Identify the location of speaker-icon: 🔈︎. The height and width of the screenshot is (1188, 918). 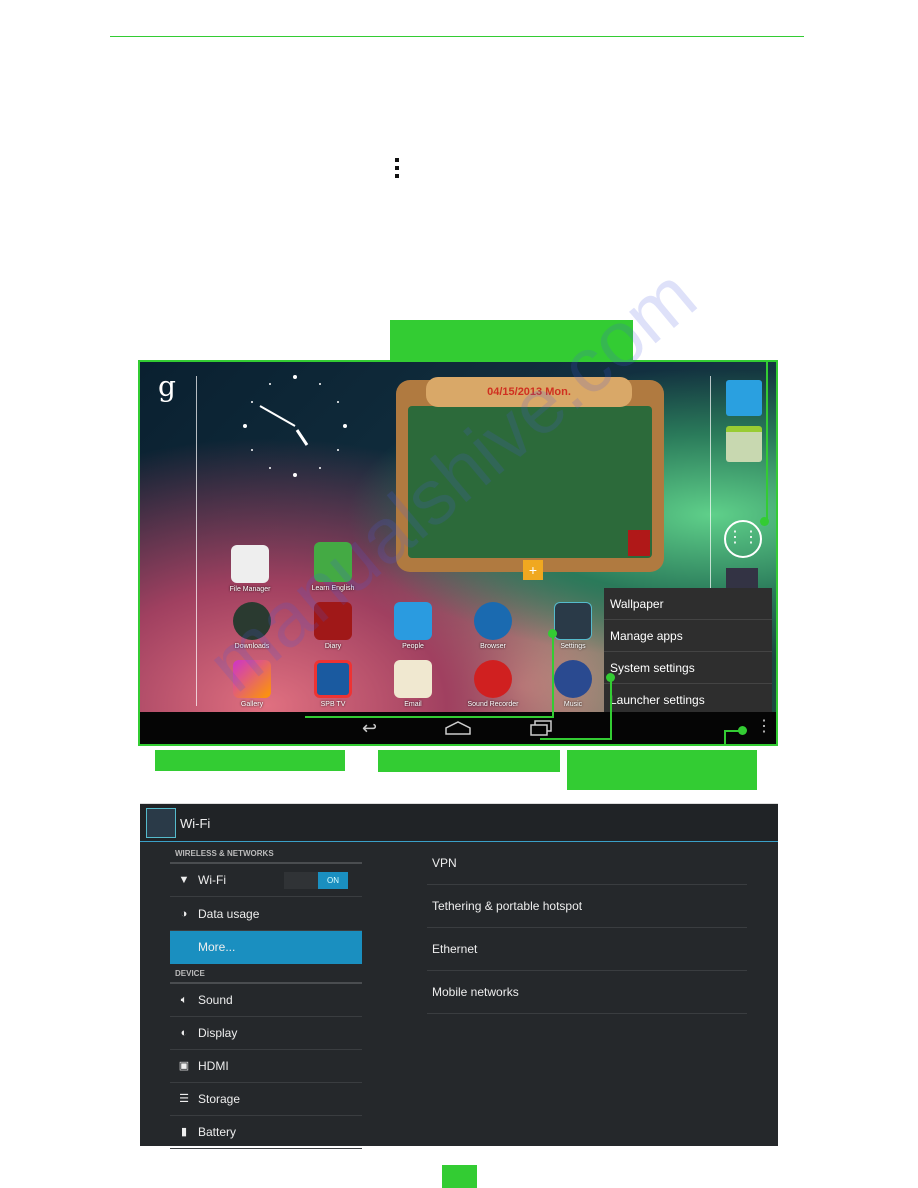
(184, 1000).